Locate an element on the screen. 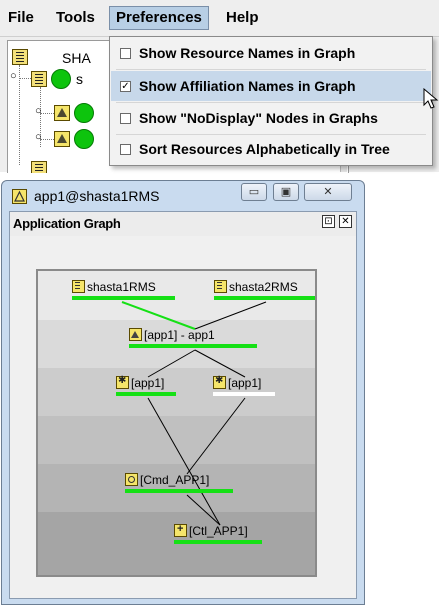 This screenshot has width=439, height=607. minimize-button: ▭ is located at coordinates (254, 192).